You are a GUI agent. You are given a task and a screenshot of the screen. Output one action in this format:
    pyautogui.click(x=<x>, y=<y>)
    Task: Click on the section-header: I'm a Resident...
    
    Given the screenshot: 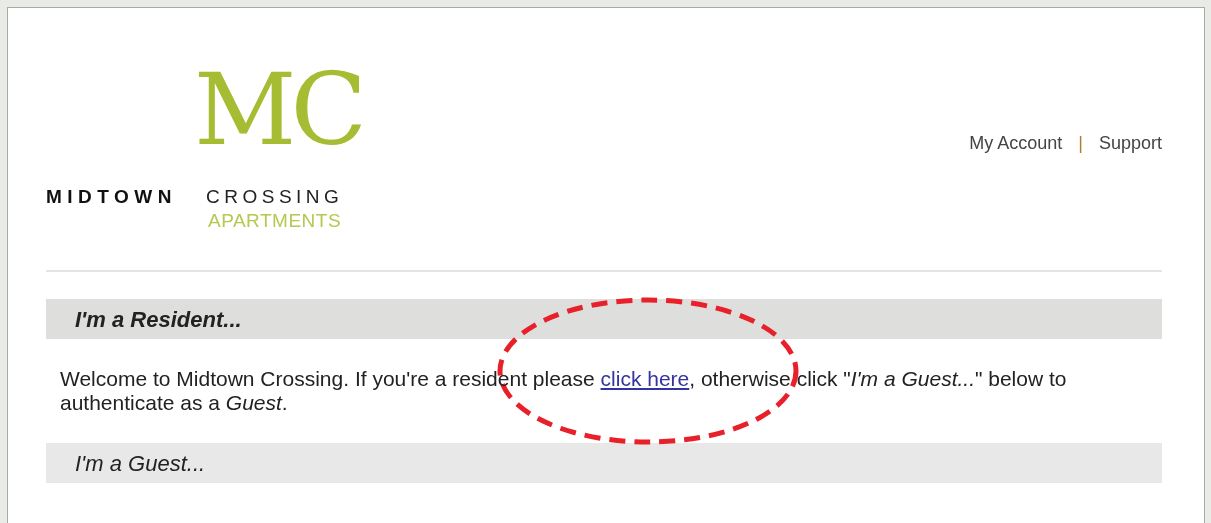 What is the action you would take?
    pyautogui.click(x=604, y=319)
    